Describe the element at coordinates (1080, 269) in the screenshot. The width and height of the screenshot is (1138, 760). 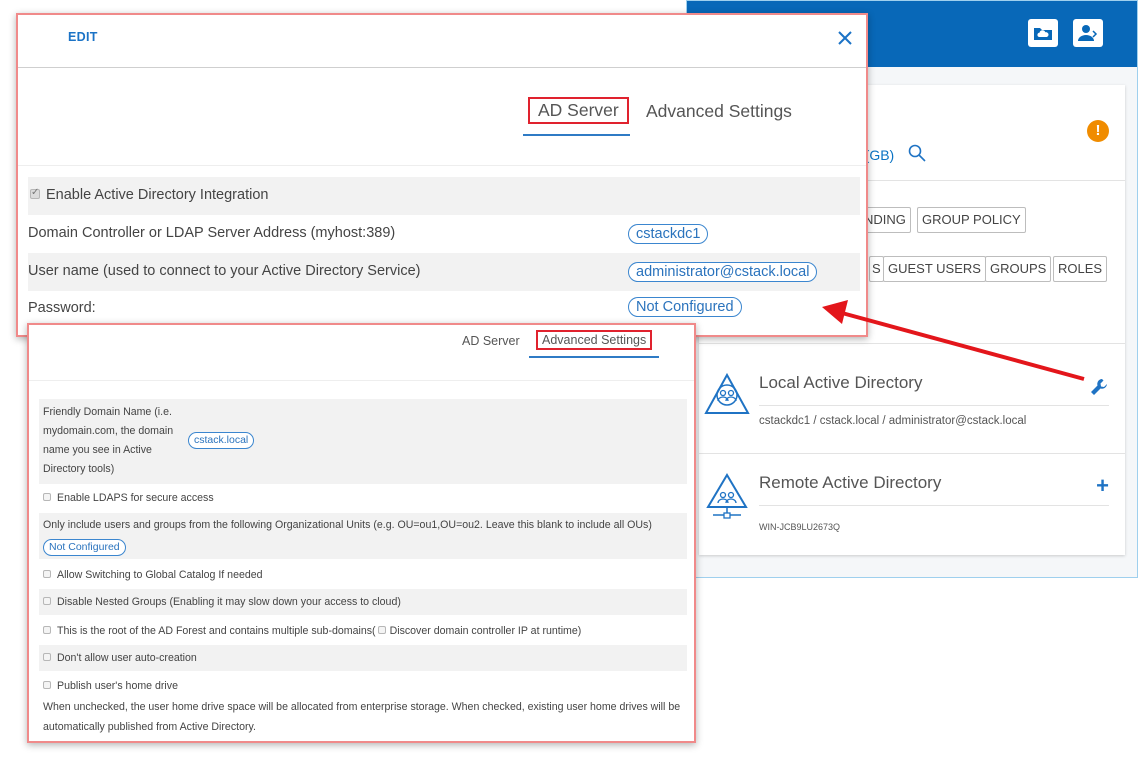
I see `chip-roles: ROLES` at that location.